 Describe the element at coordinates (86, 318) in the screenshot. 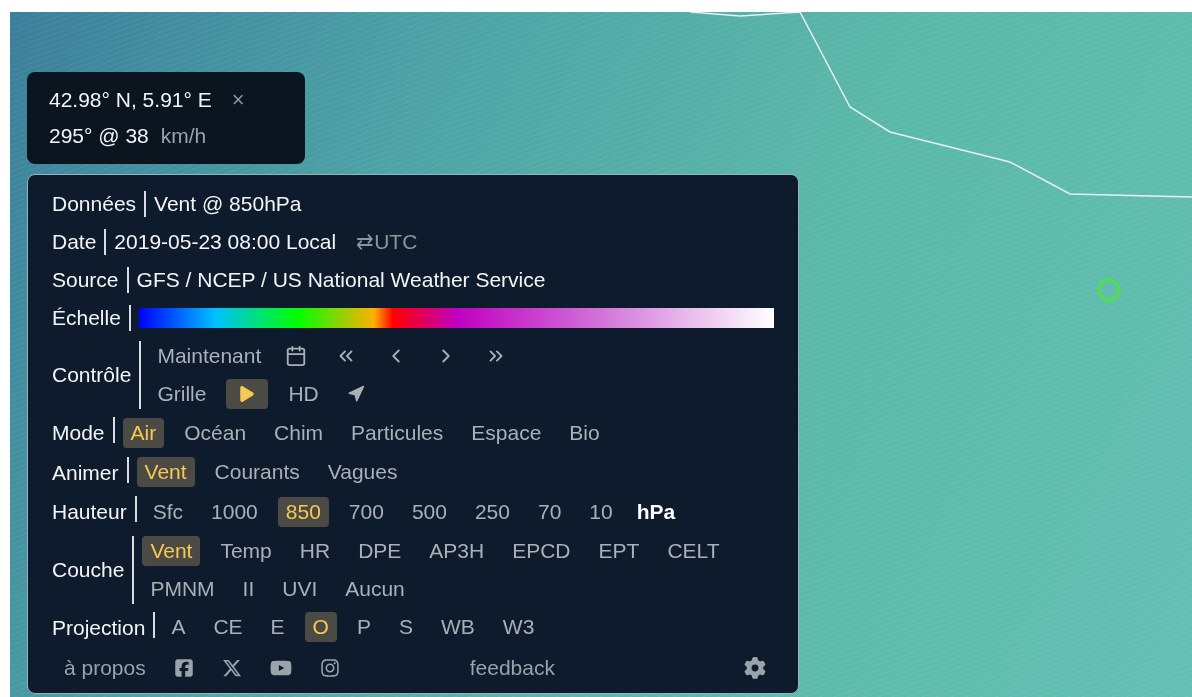

I see `row-label: Échelle` at that location.